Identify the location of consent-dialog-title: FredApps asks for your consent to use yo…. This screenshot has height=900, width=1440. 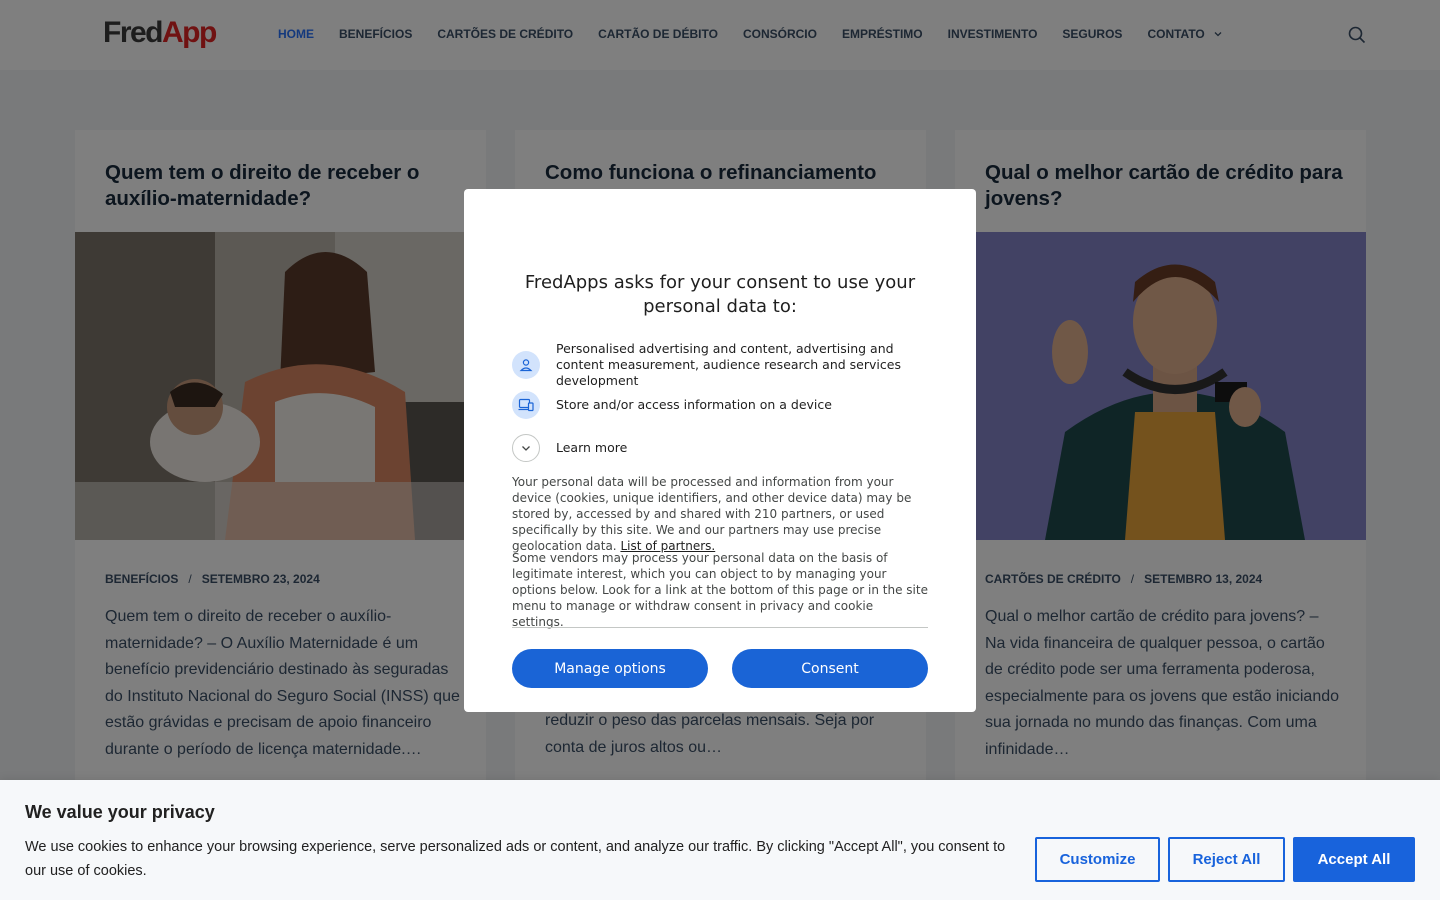
(720, 294).